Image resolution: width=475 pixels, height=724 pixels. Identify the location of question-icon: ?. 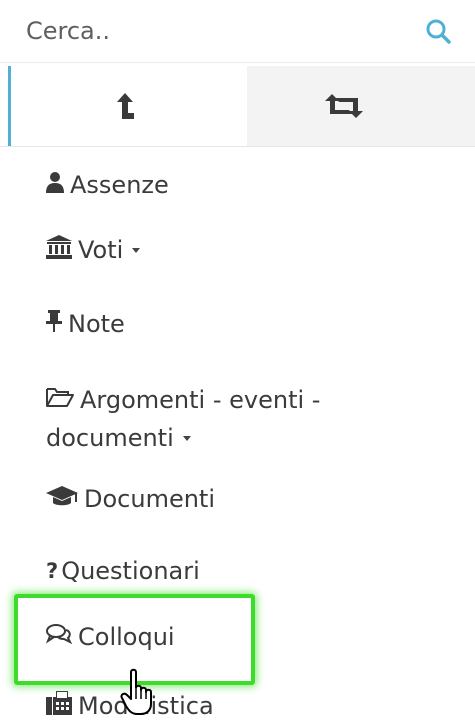
(52, 571).